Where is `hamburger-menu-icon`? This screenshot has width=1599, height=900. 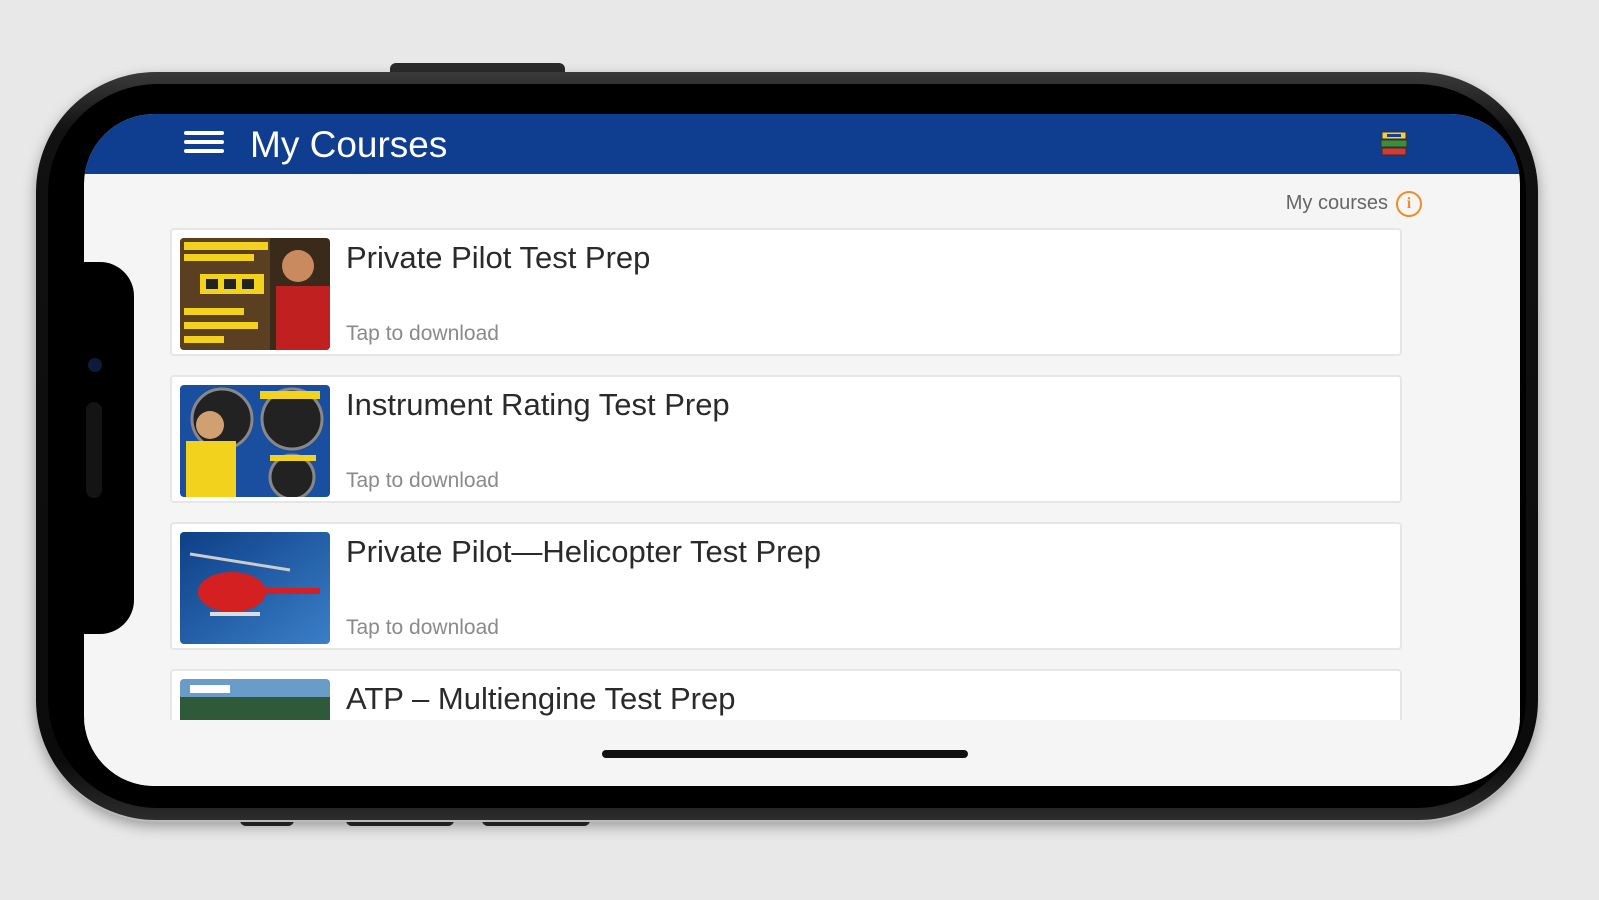 hamburger-menu-icon is located at coordinates (204, 142).